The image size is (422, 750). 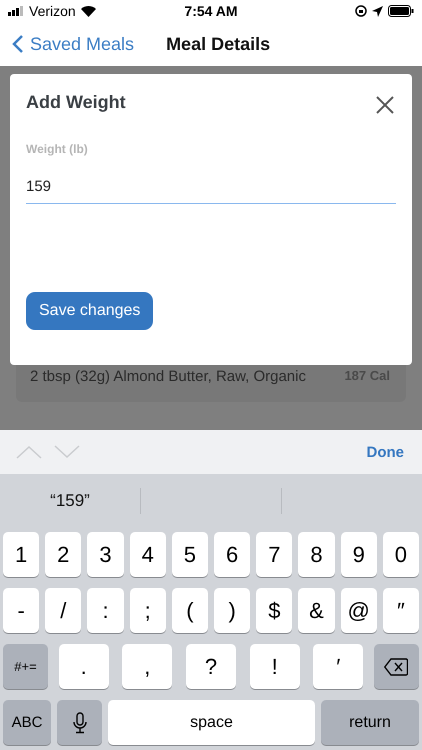 What do you see at coordinates (316, 554) in the screenshot?
I see `keyboard-key: 8` at bounding box center [316, 554].